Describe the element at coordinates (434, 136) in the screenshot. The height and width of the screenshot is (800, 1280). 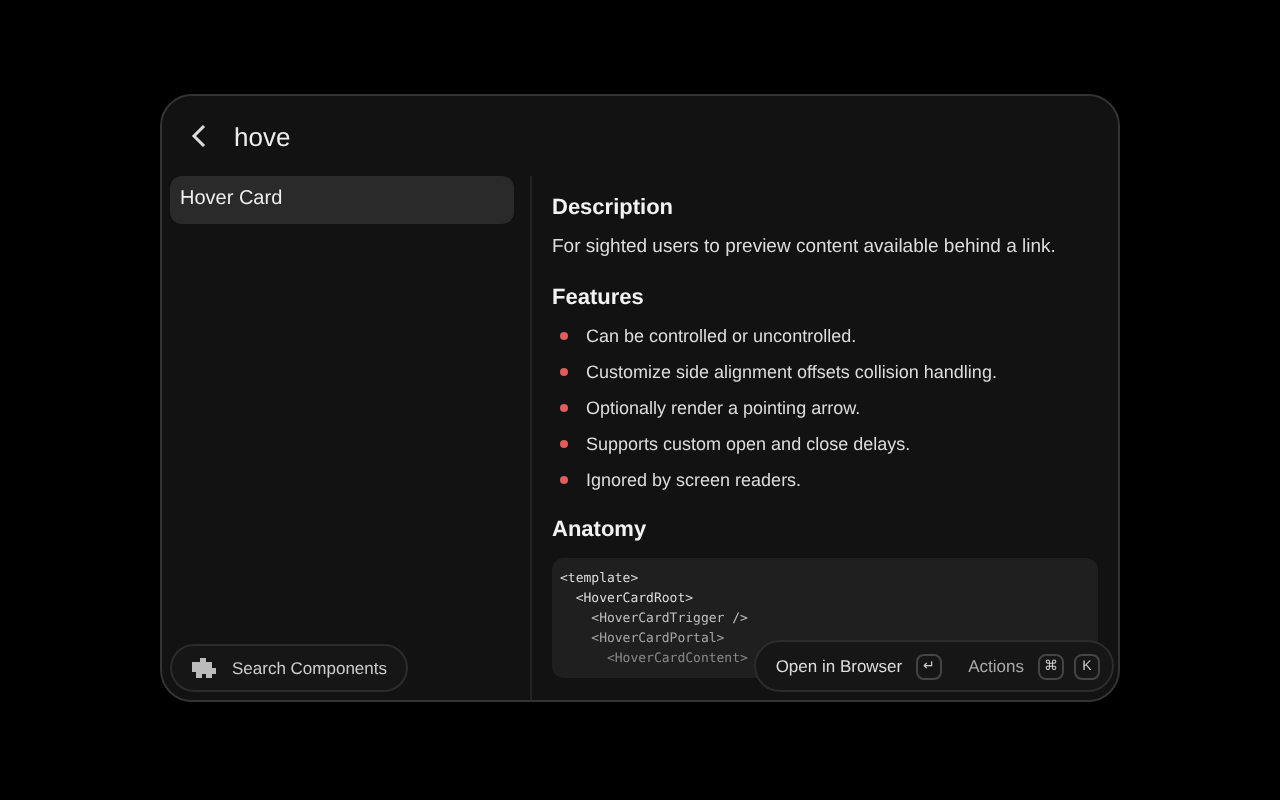
I see `search-input: hove` at that location.